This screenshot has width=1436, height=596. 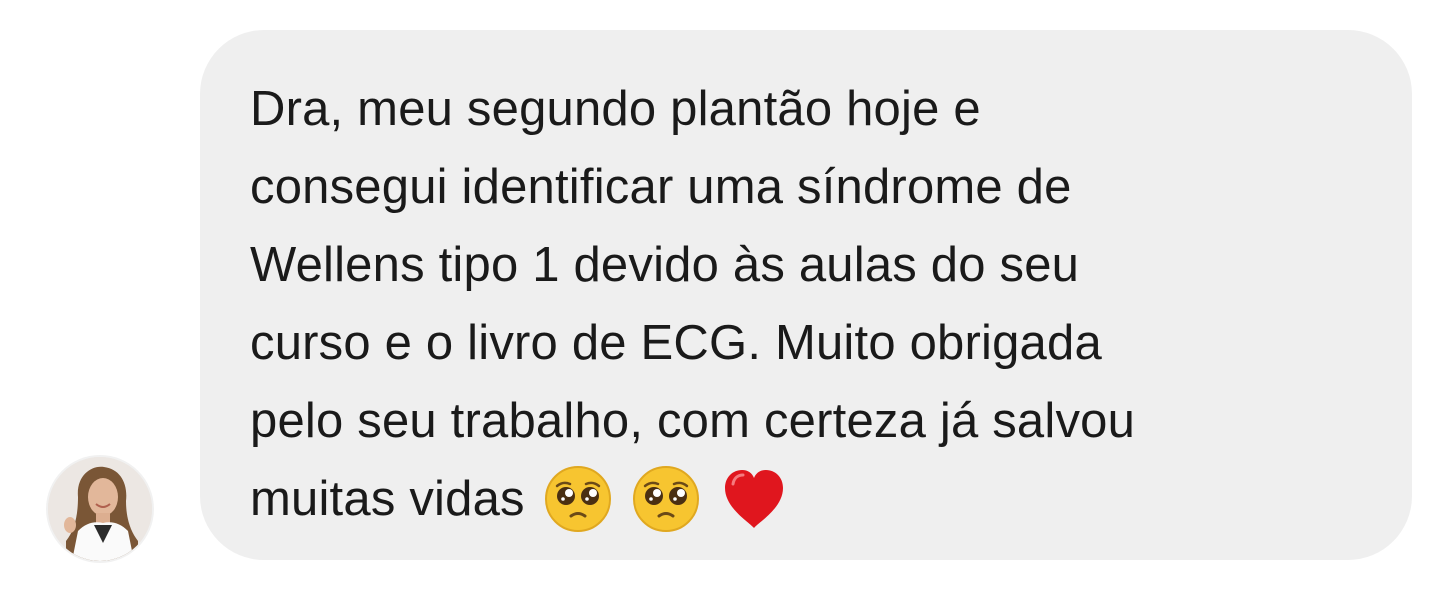 I want to click on message-line: pelo seu trabalho, com certeza já salvou, so click(x=693, y=421).